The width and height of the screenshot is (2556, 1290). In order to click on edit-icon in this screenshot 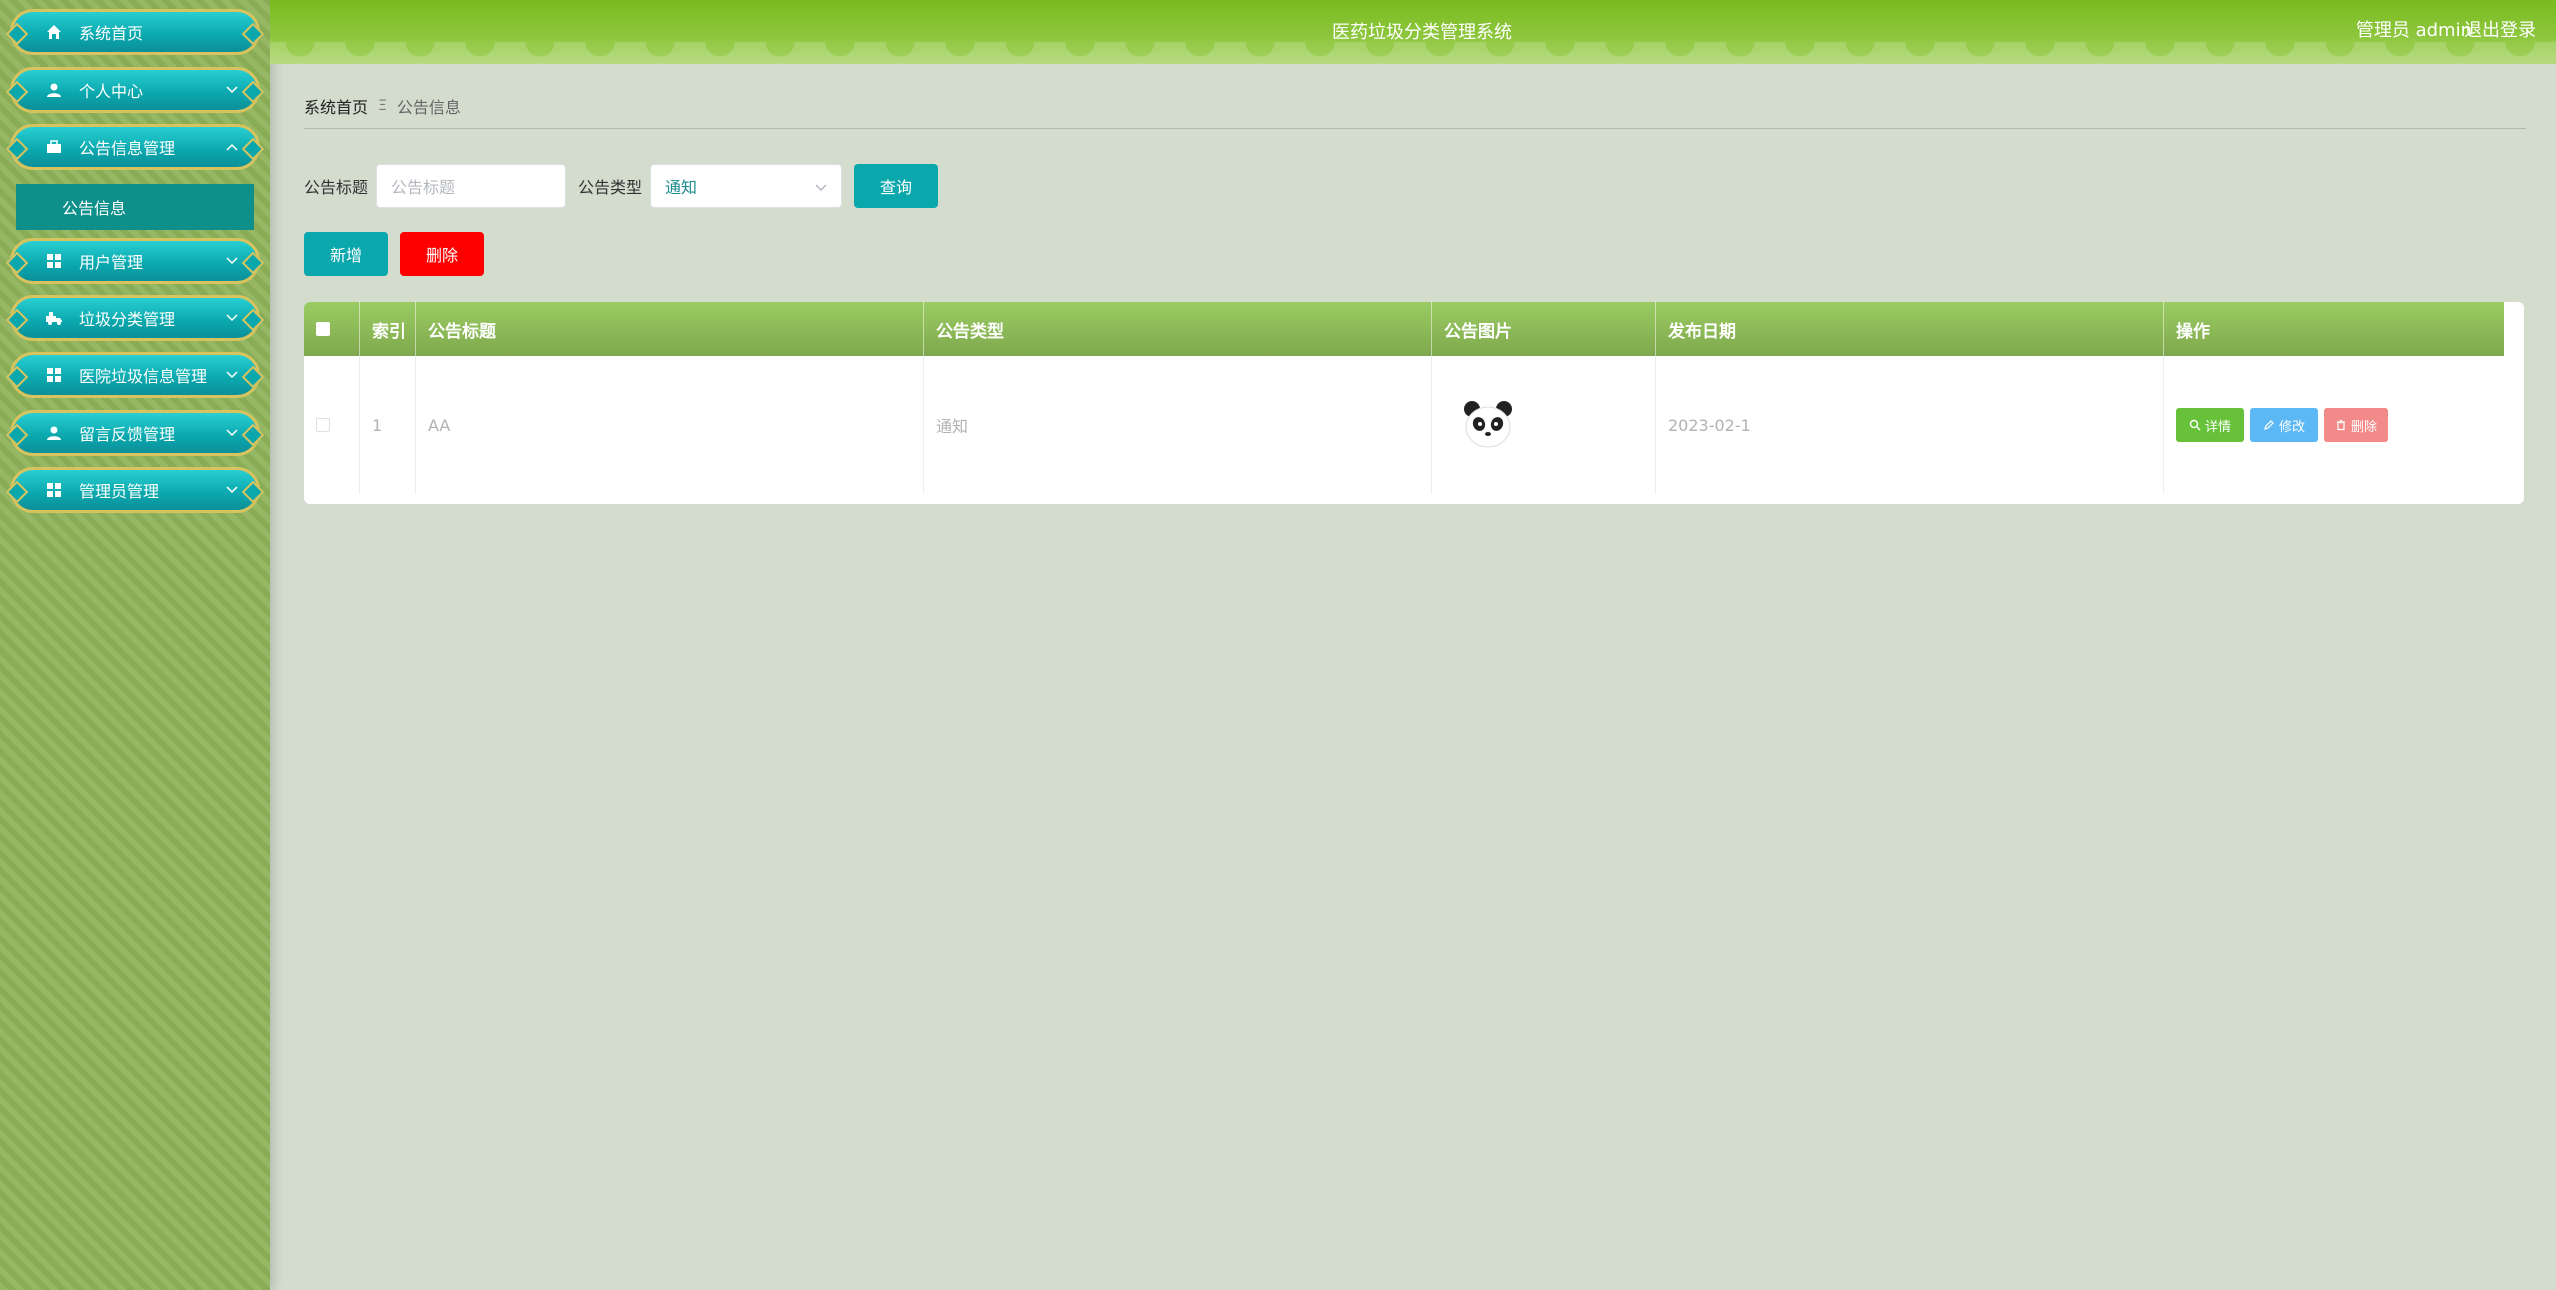, I will do `click(2269, 425)`.